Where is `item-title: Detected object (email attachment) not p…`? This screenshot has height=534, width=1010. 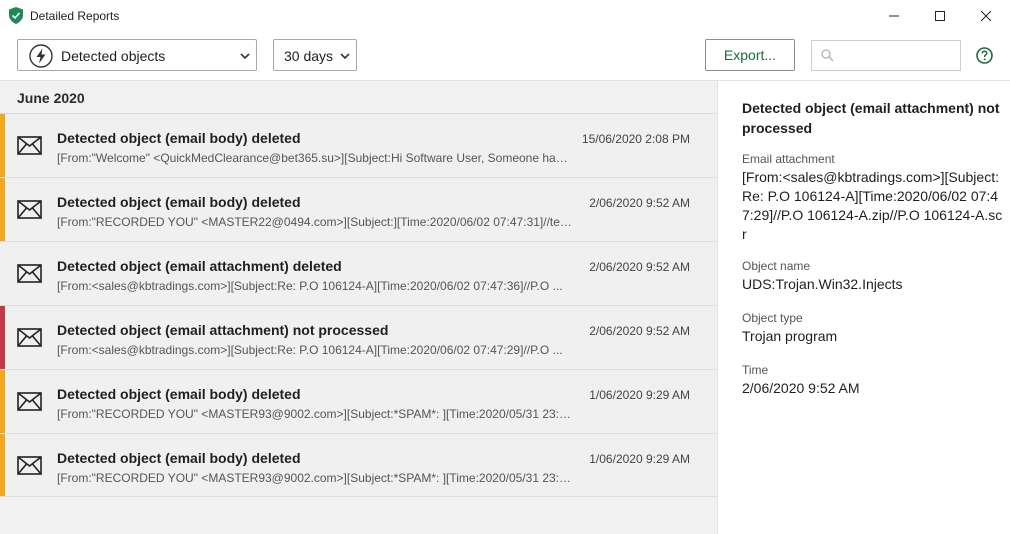 item-title: Detected object (email attachment) not p… is located at coordinates (223, 330).